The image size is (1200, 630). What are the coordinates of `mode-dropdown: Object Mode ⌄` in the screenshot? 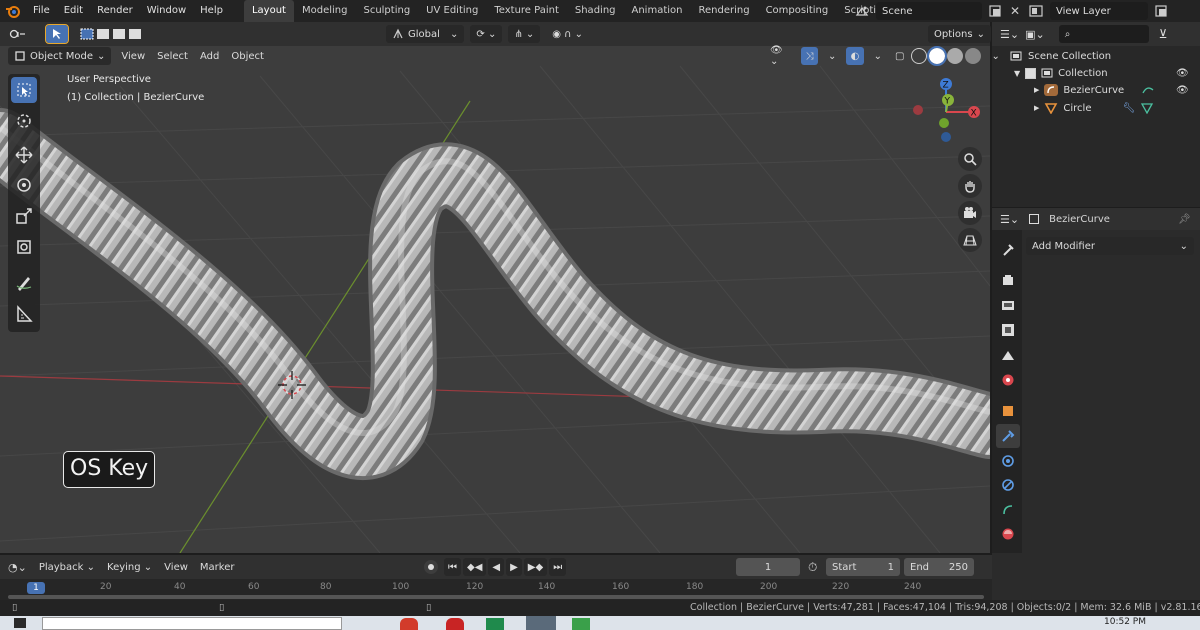 It's located at (60, 56).